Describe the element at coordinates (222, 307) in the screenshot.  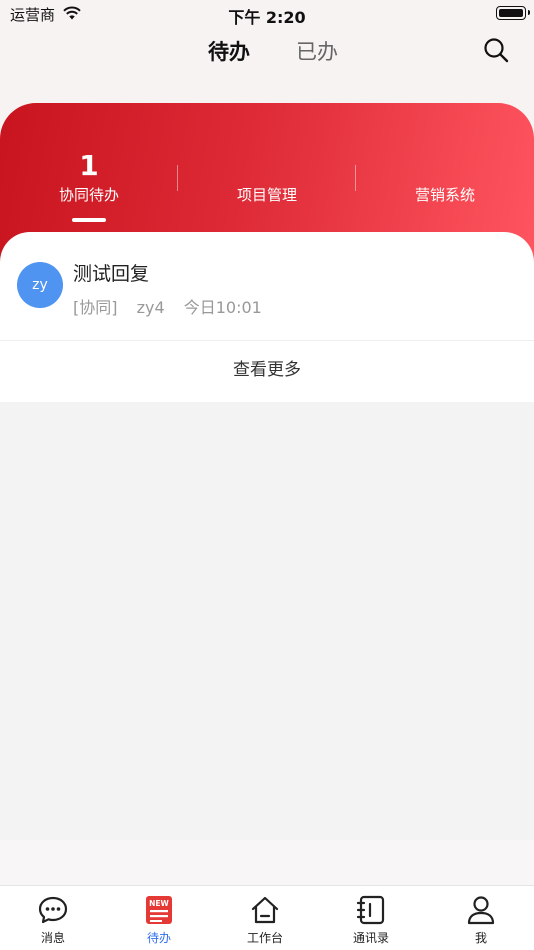
I see `item-time: 今日10:01` at that location.